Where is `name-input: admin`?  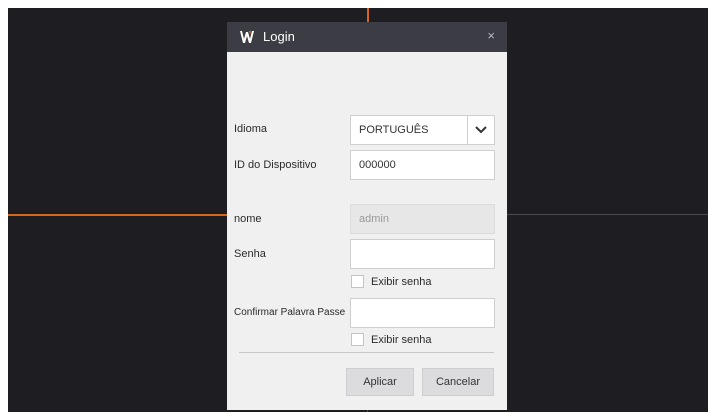
name-input: admin is located at coordinates (422, 219).